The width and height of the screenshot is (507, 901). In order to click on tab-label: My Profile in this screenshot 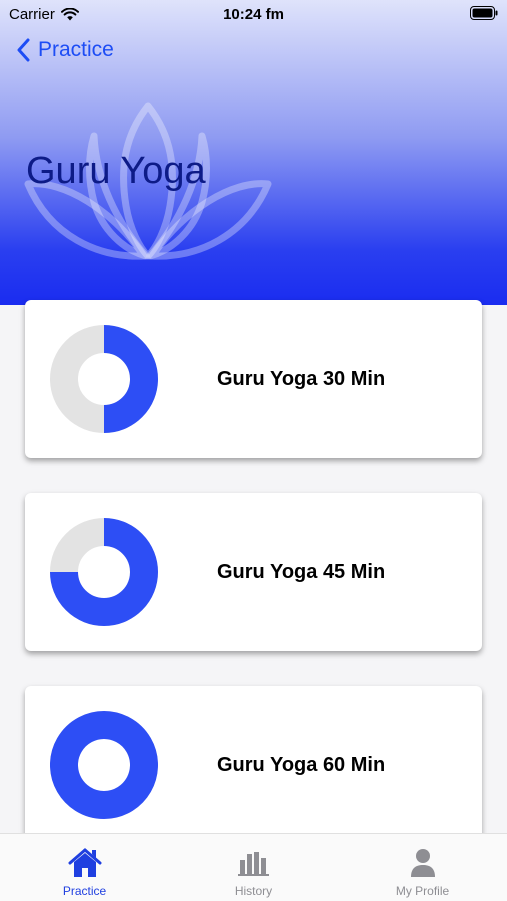, I will do `click(422, 891)`.